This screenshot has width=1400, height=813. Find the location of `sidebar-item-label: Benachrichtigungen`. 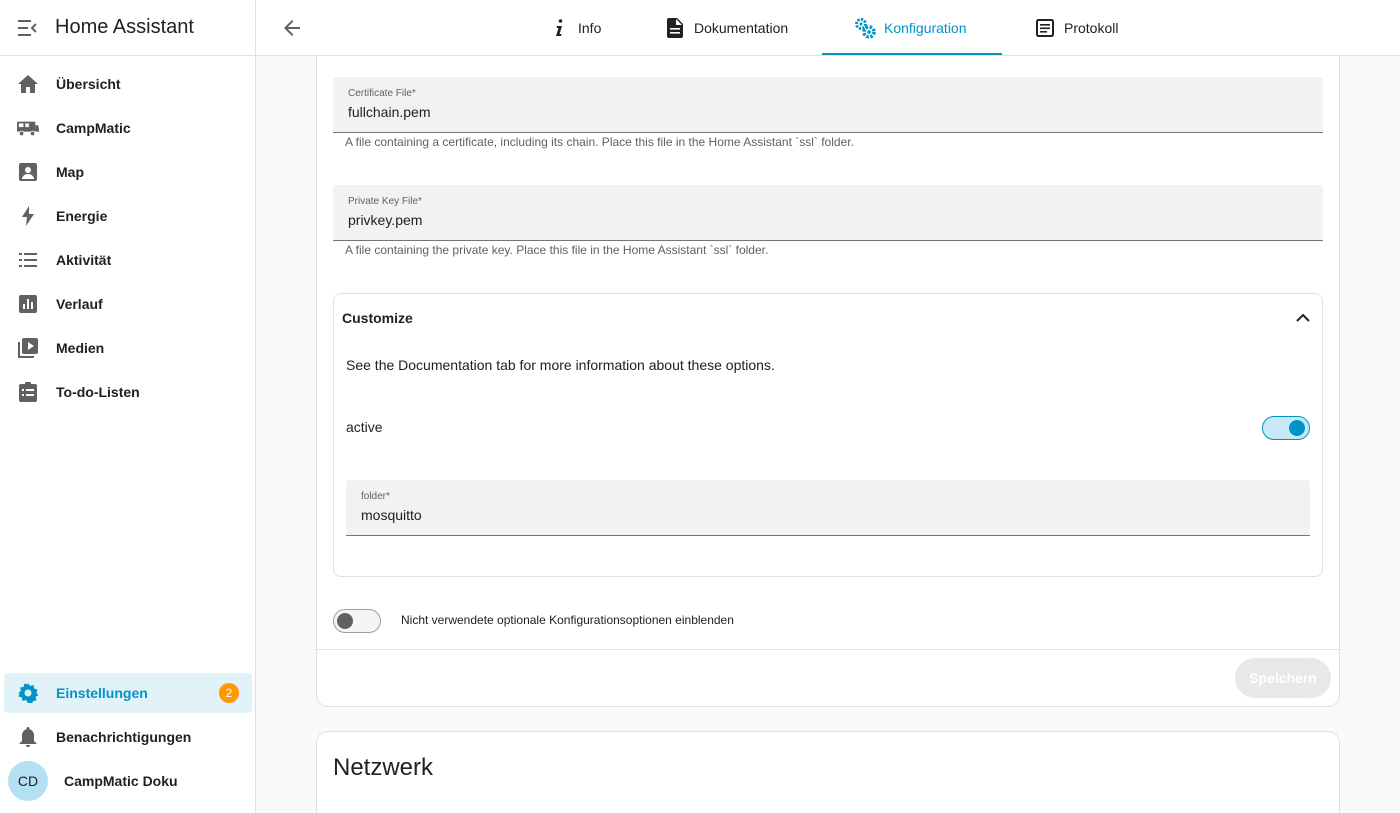

sidebar-item-label: Benachrichtigungen is located at coordinates (124, 737).